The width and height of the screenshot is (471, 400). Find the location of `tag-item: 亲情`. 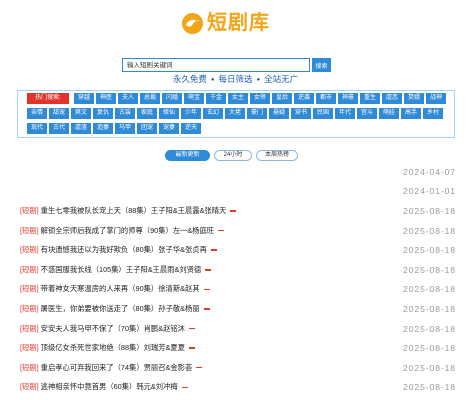

tag-item: 亲情 is located at coordinates (37, 113).